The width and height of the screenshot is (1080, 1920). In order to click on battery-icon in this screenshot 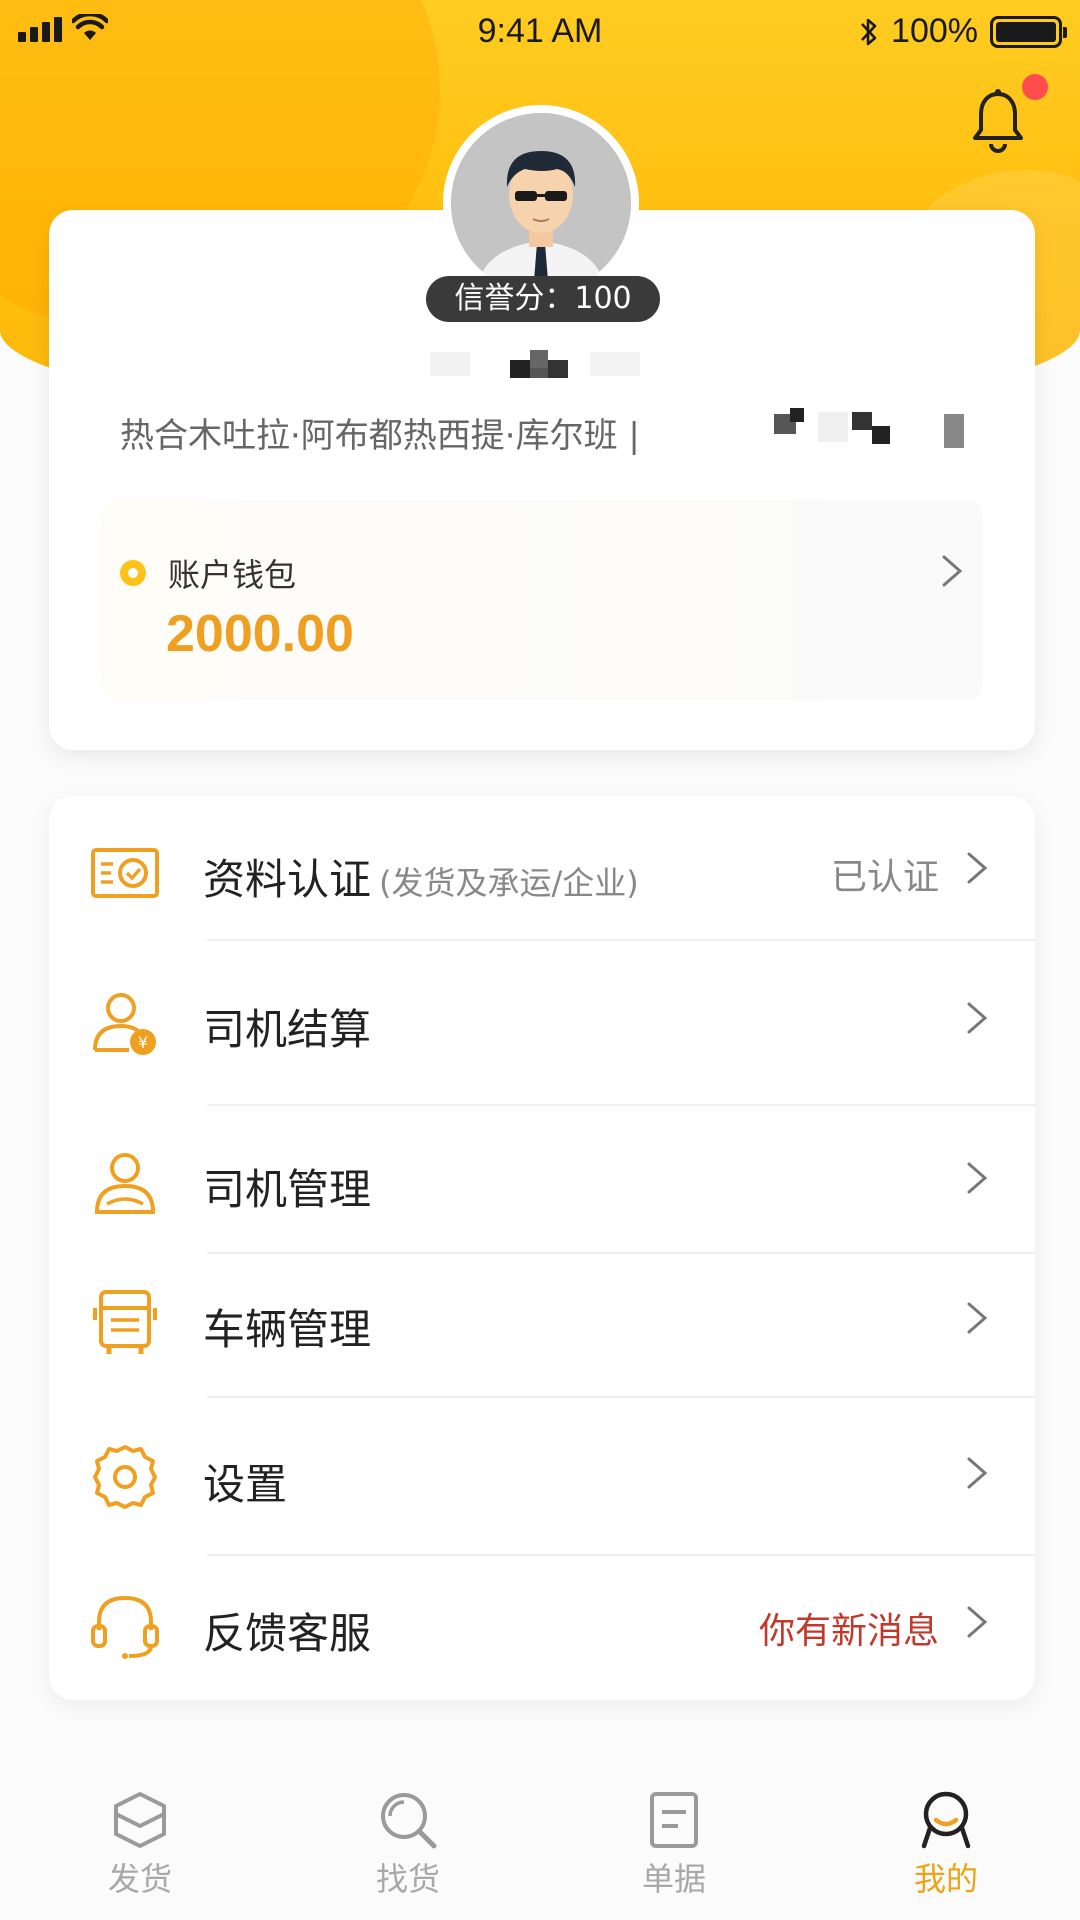, I will do `click(1028, 31)`.